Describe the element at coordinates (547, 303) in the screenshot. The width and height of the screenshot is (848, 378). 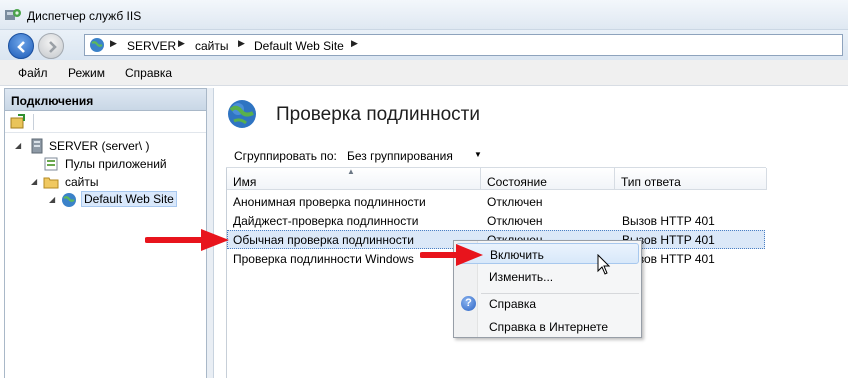
I see `menu-item-help: ? Справка` at that location.